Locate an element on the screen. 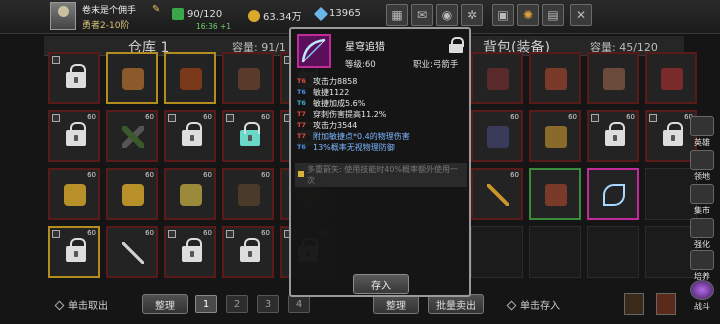 This screenshot has height=324, width=720. backpack-slot-selected is located at coordinates (613, 194).